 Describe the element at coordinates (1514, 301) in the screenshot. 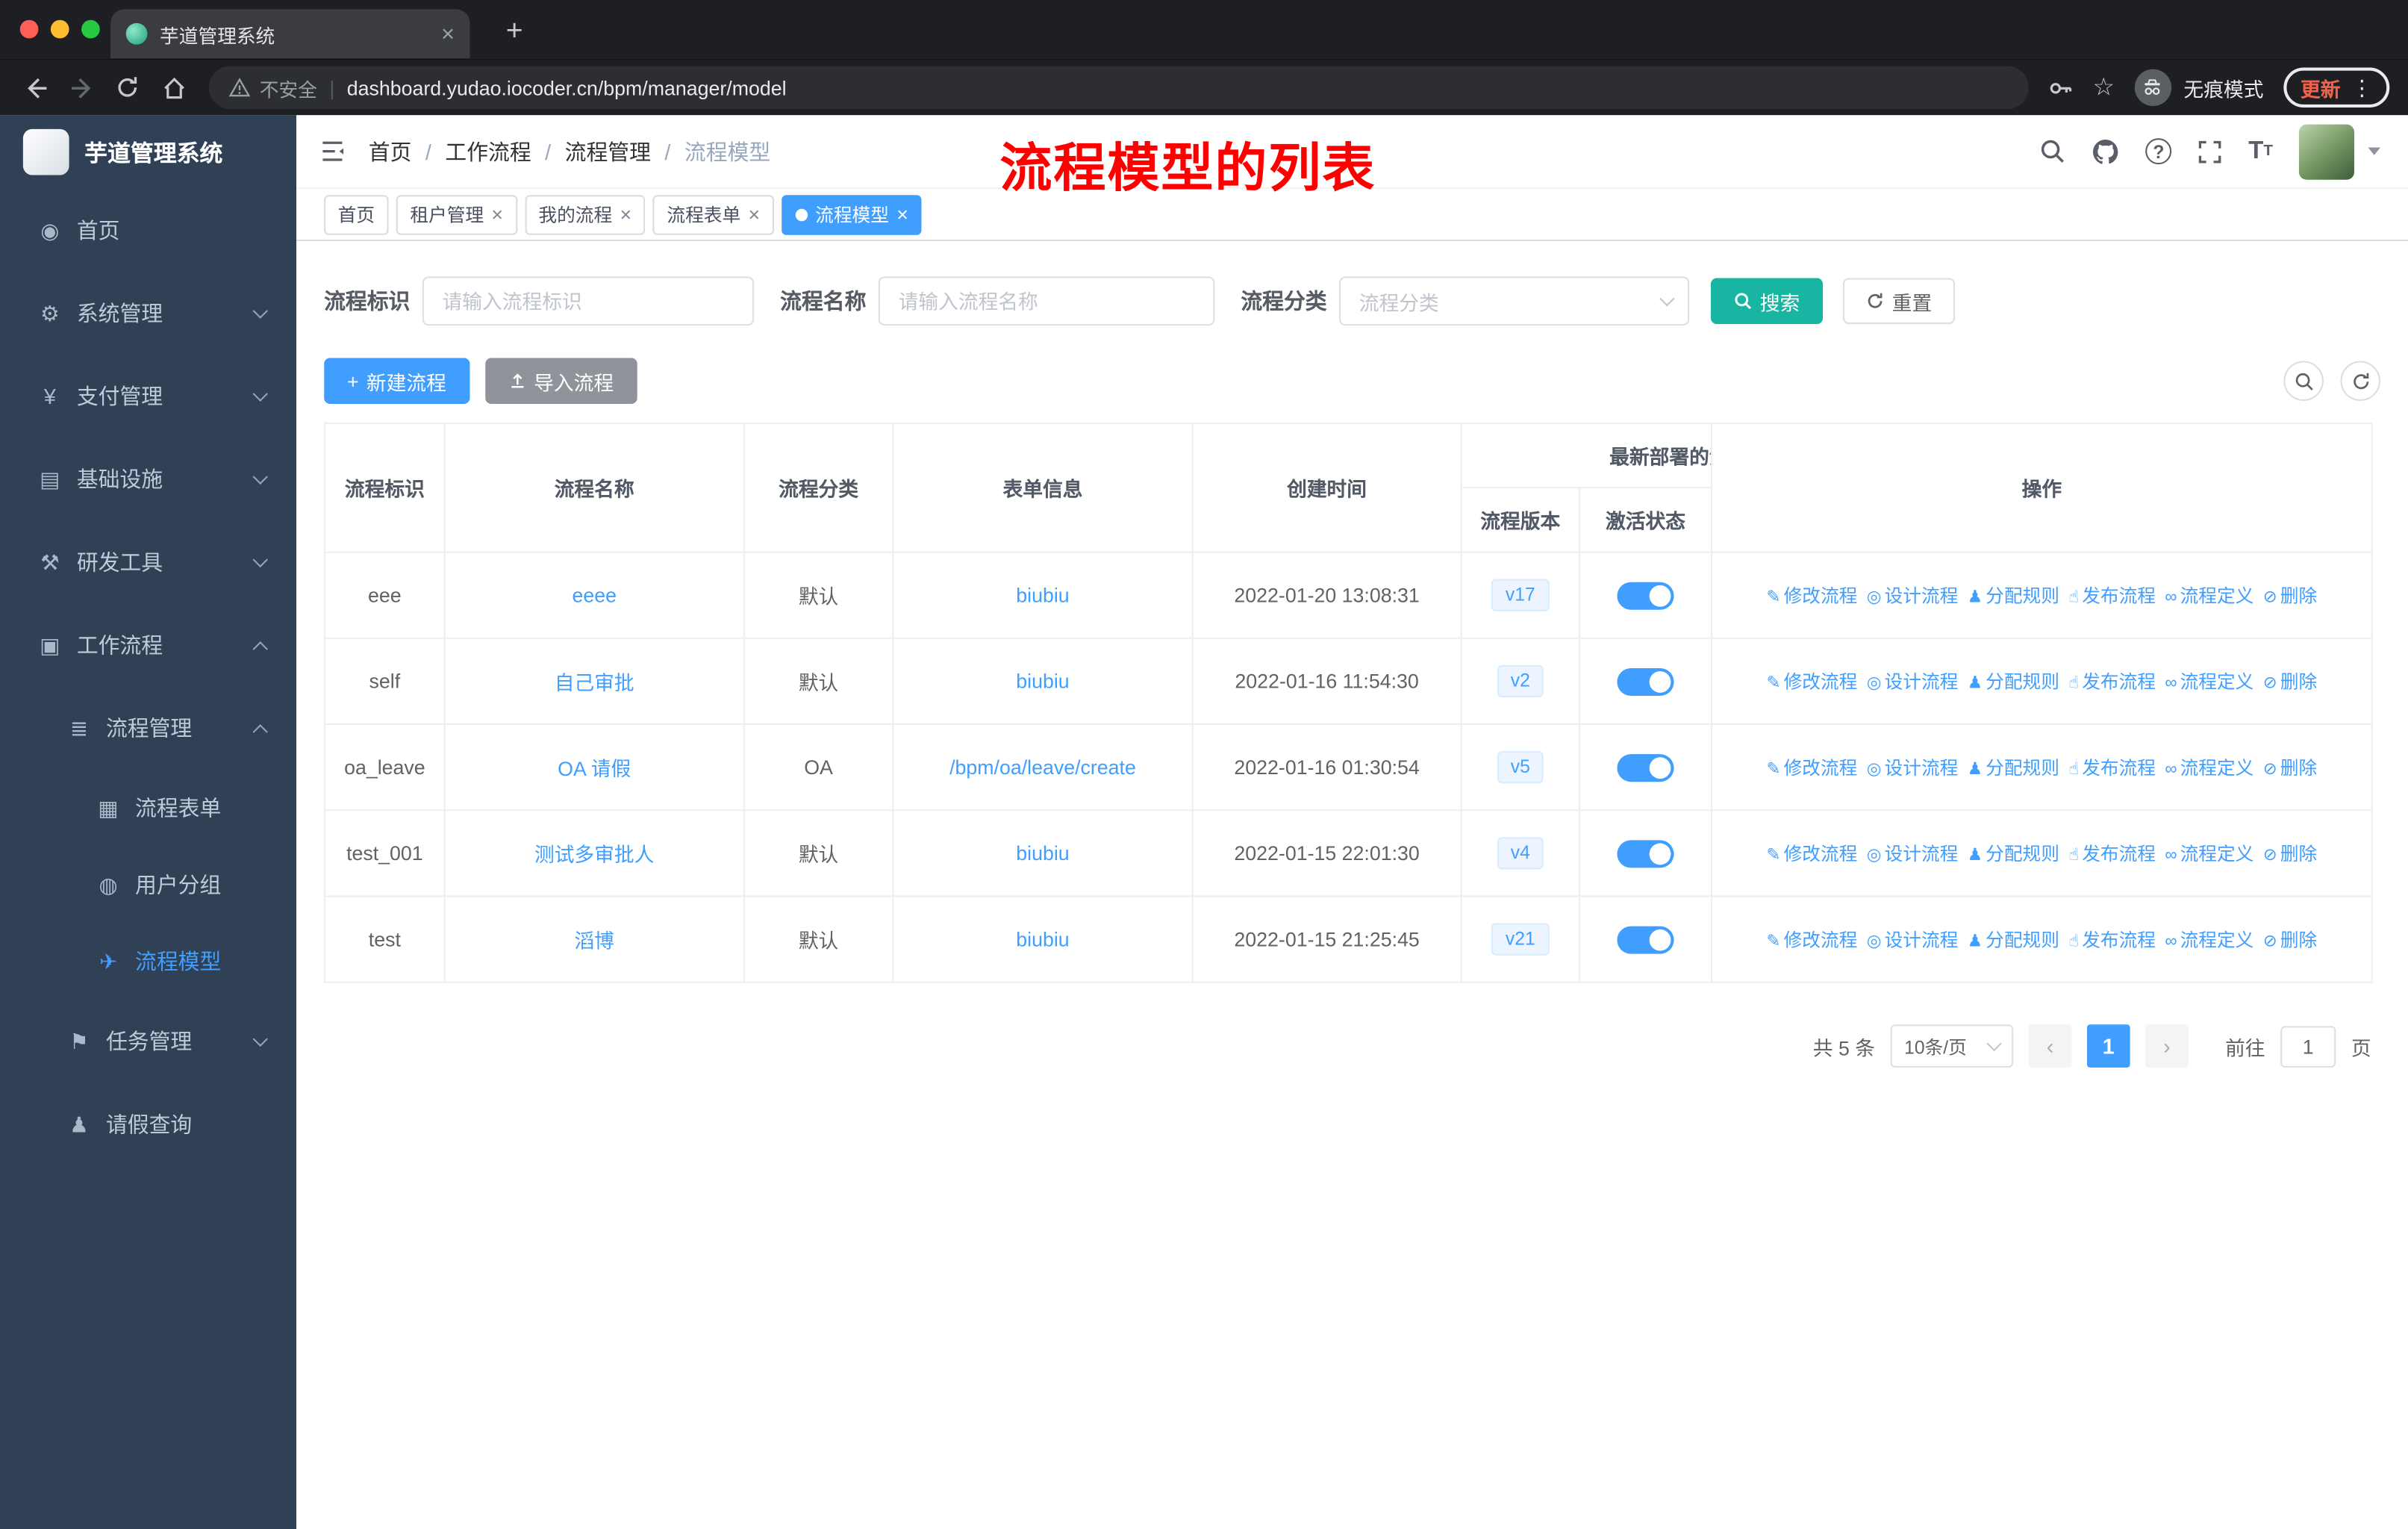

I see `process-category-select: 流程分类` at that location.